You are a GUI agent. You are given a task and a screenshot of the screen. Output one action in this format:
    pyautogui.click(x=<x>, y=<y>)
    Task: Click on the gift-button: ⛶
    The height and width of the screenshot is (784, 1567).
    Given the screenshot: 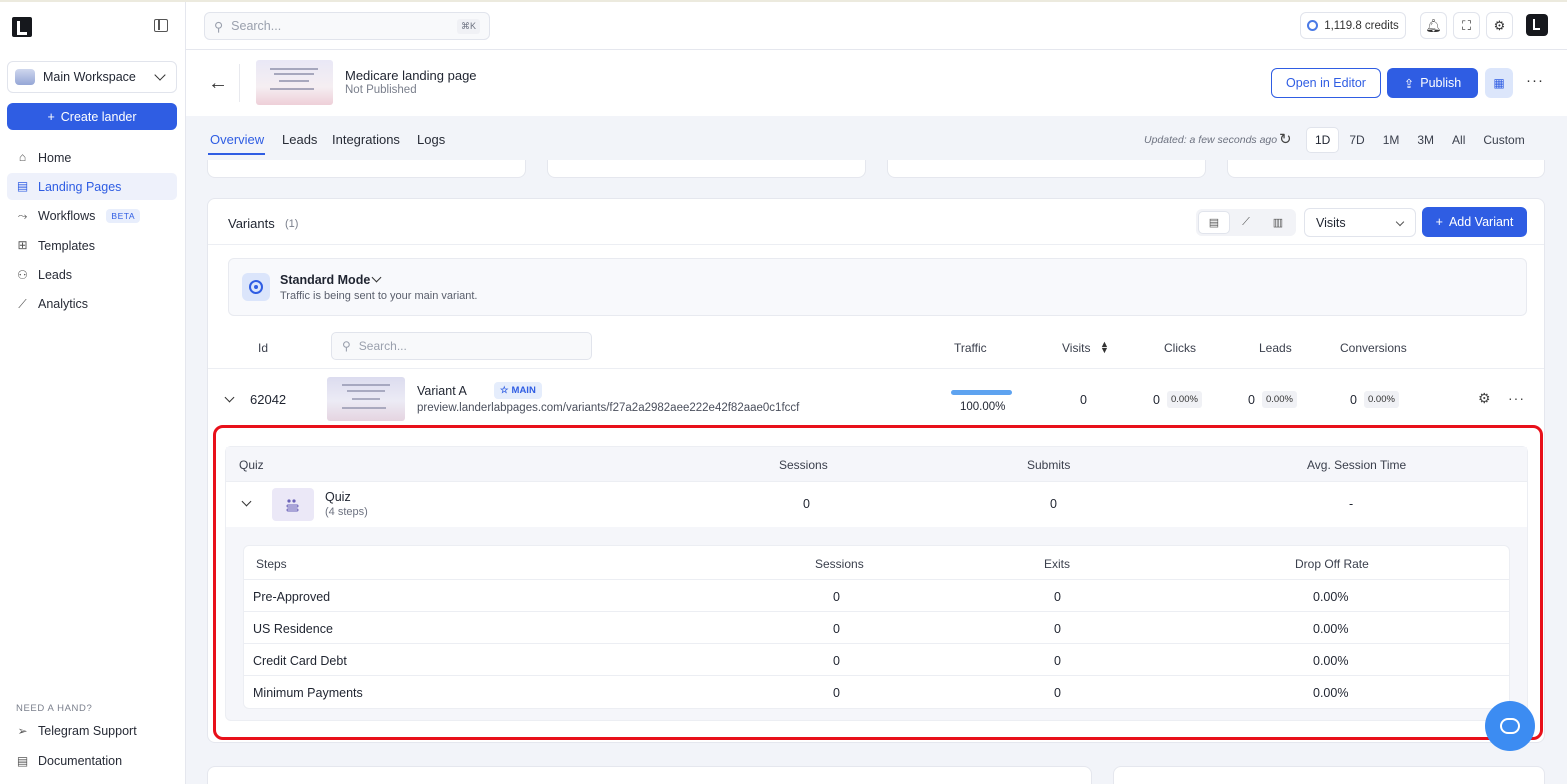 What is the action you would take?
    pyautogui.click(x=1466, y=25)
    